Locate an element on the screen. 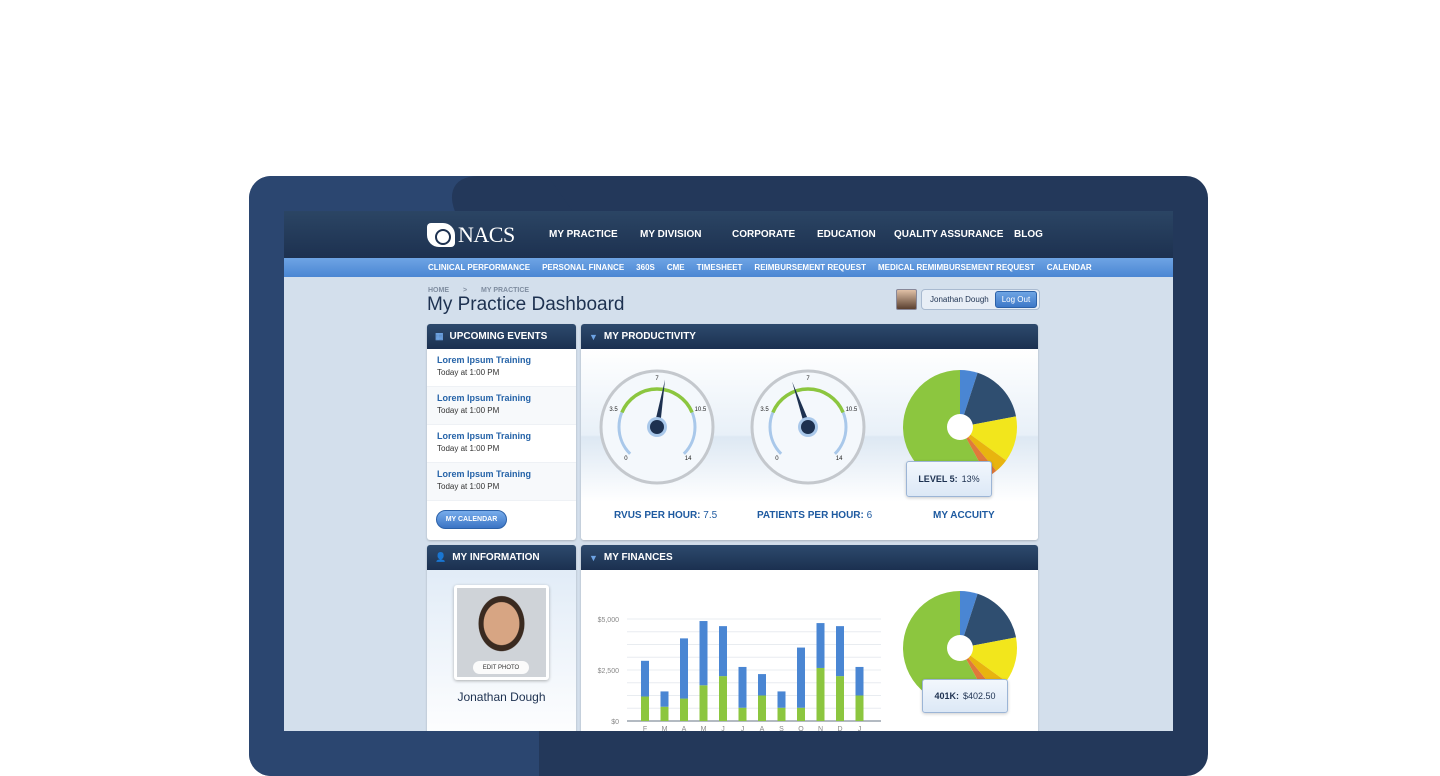  breadcrumb-current: MY PRACTICE is located at coordinates (505, 290).